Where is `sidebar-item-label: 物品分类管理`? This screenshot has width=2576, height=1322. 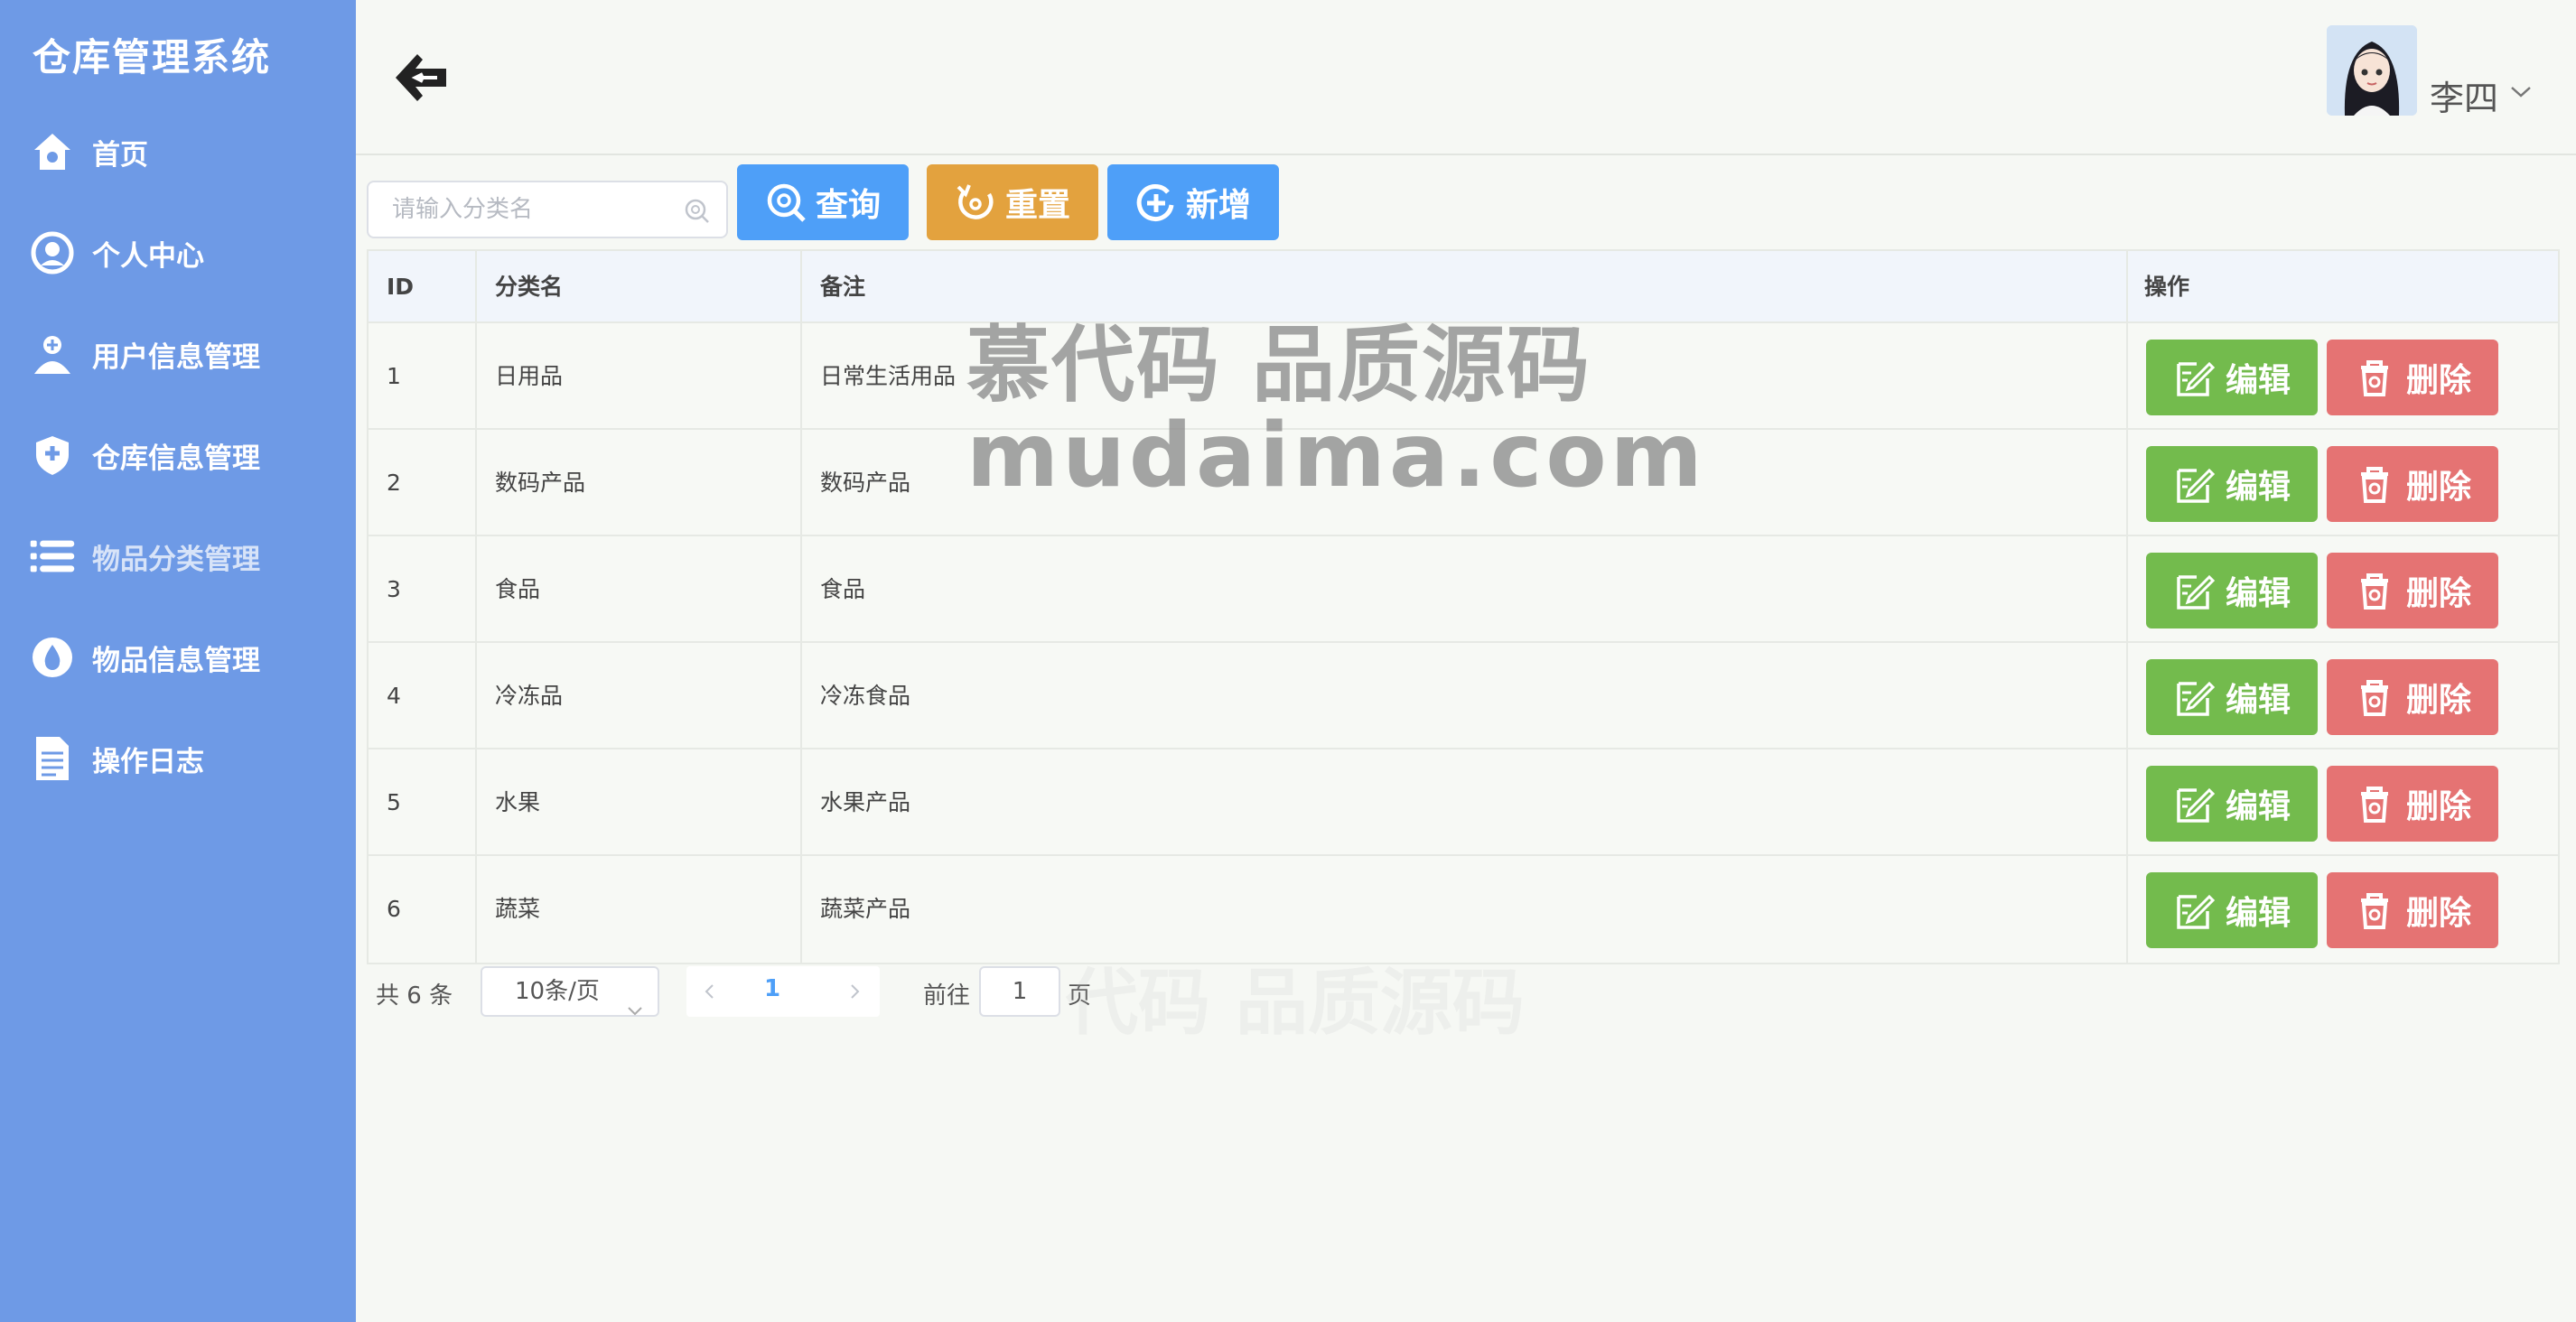
sidebar-item-label: 物品分类管理 is located at coordinates (176, 559).